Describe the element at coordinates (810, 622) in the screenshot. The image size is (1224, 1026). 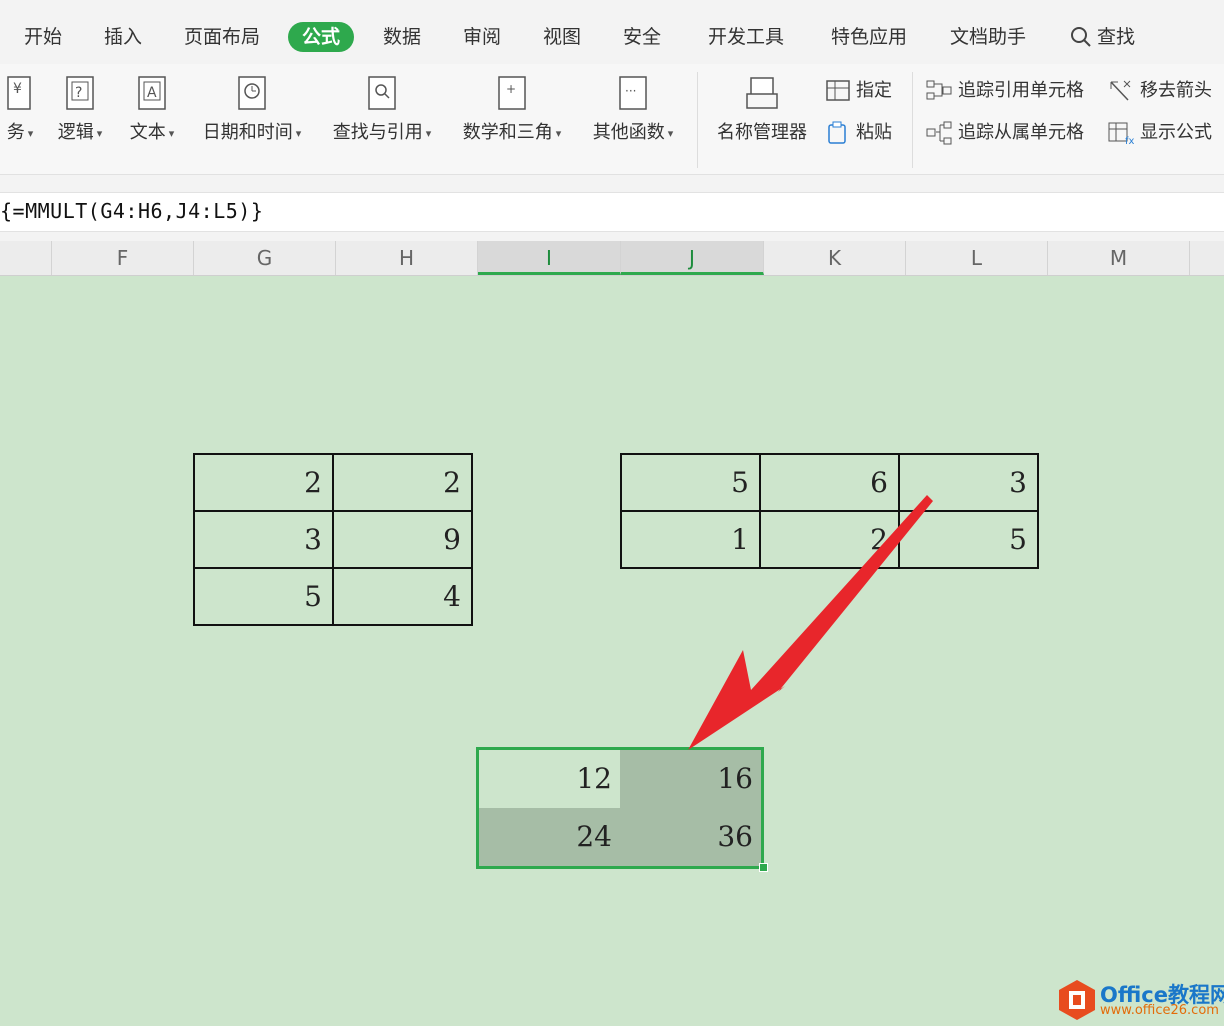
I see `annotation-arrow-icon` at that location.